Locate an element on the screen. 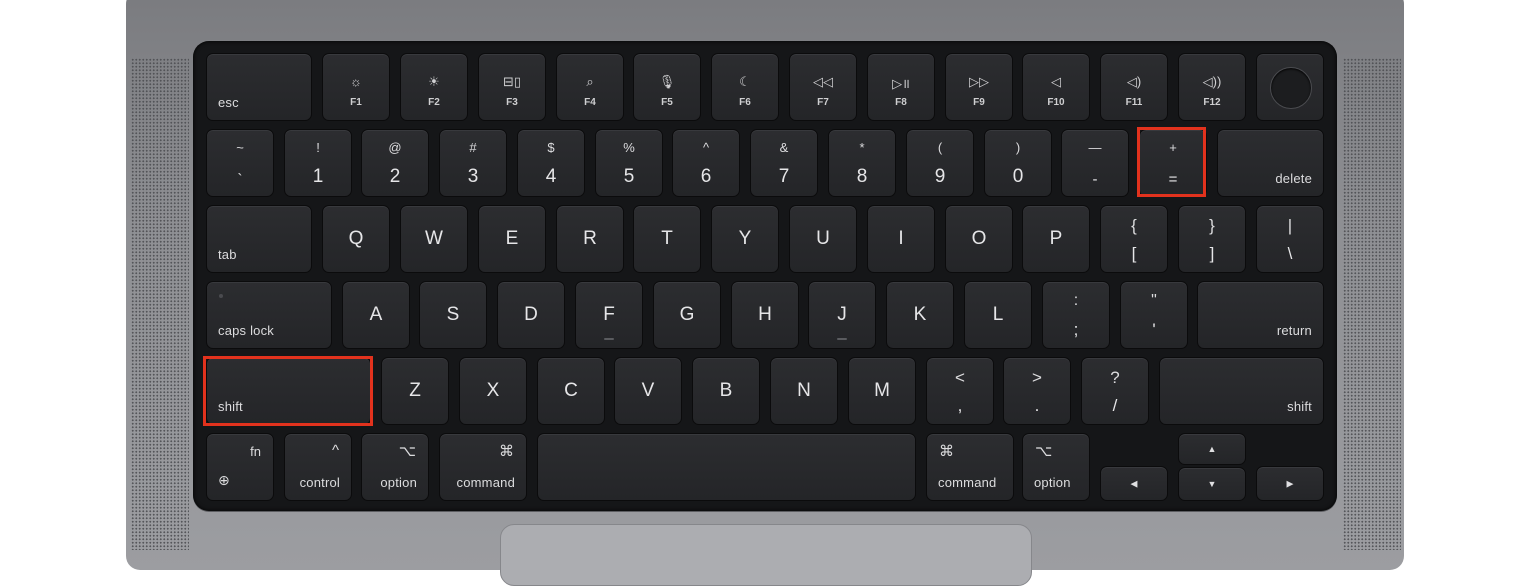 The width and height of the screenshot is (1536, 586). key-left-option: ⌥ option is located at coordinates (395, 467).